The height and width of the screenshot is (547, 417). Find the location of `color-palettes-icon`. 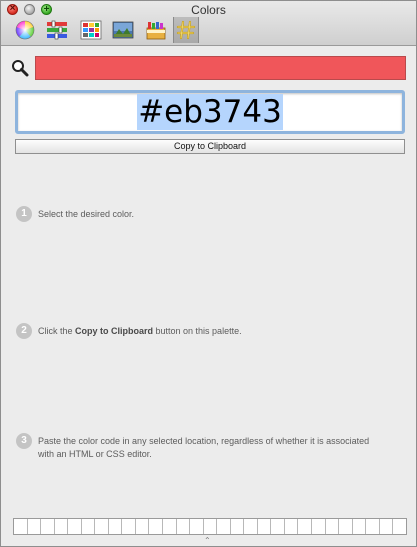

color-palettes-icon is located at coordinates (91, 30).